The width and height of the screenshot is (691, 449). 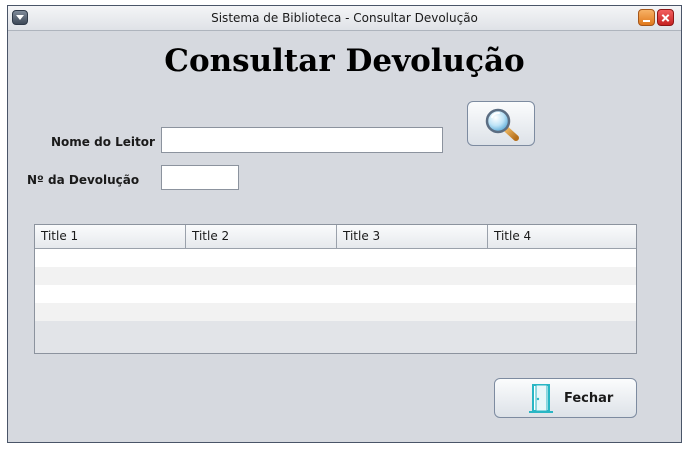 I want to click on close-window-button, so click(x=665, y=17).